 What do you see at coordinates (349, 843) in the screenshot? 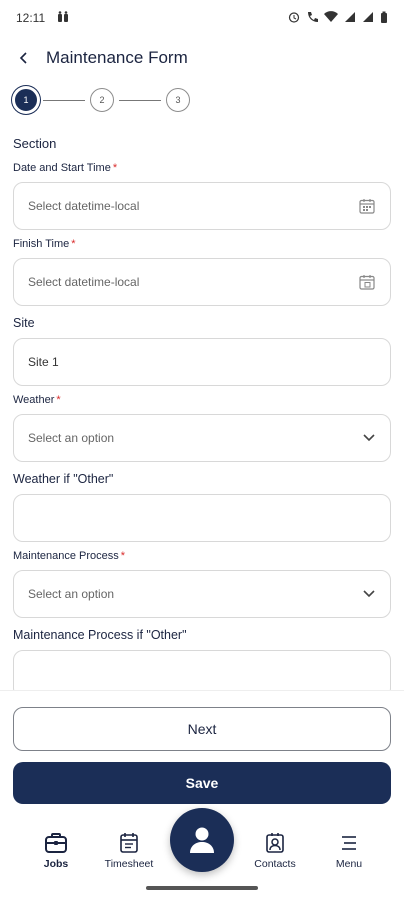
I see `menu-icon` at bounding box center [349, 843].